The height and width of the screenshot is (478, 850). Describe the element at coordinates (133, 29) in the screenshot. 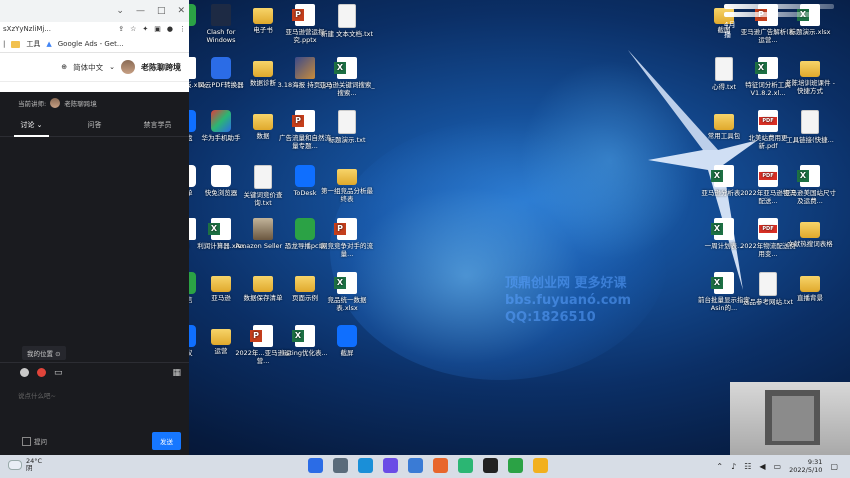

I see `star-icon: ☆` at that location.